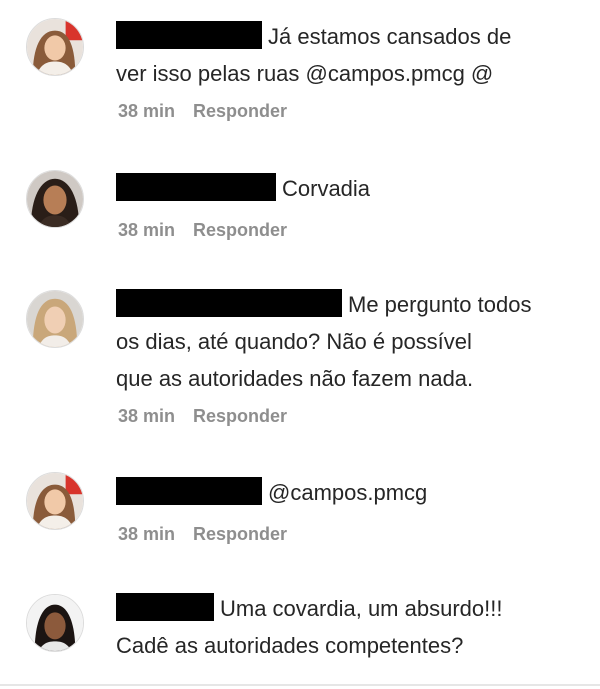 The height and width of the screenshot is (689, 600). What do you see at coordinates (305, 73) in the screenshot?
I see `comment-text-line2: ver isso pelas ruas @campos.pmcg @` at bounding box center [305, 73].